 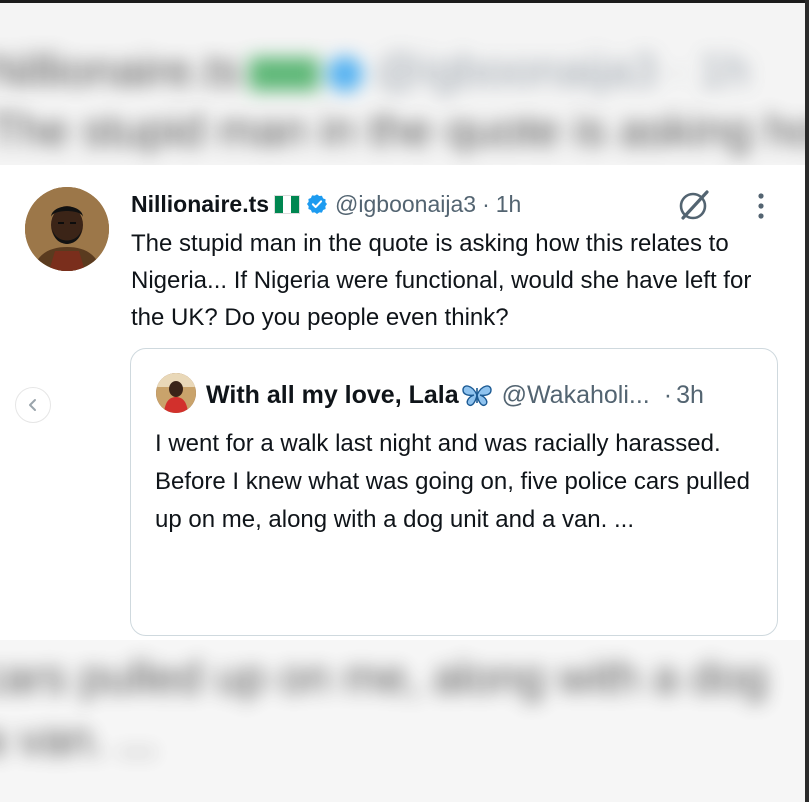 I want to click on carousel-back-button, so click(x=33, y=405).